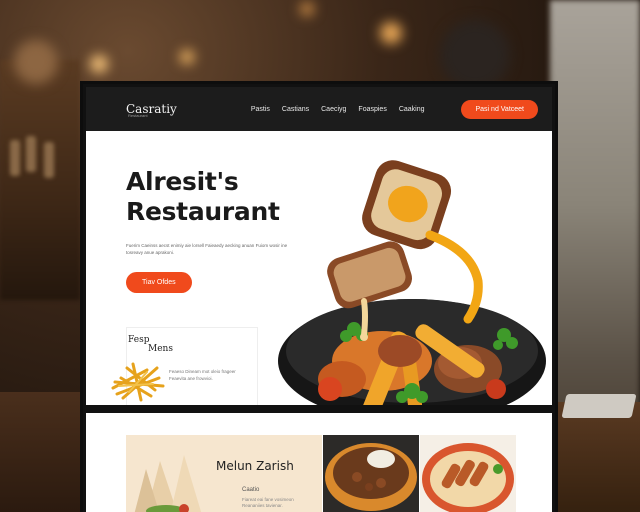  I want to click on rice-card, so click(468, 473).